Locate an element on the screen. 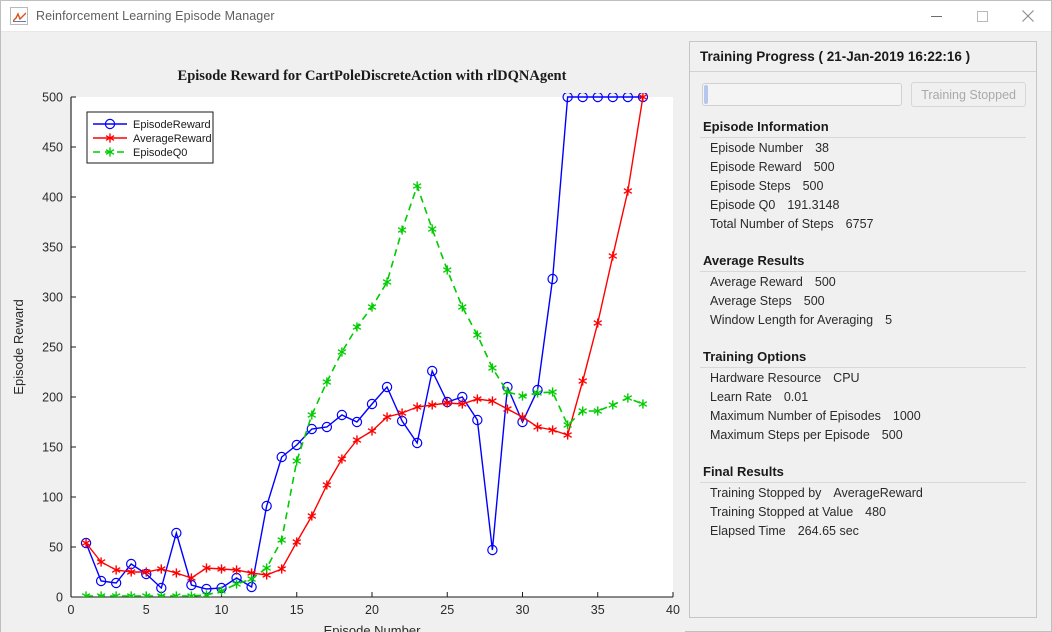 This screenshot has width=1052, height=632. info-row: Total Number of Steps 6757 is located at coordinates (863, 223).